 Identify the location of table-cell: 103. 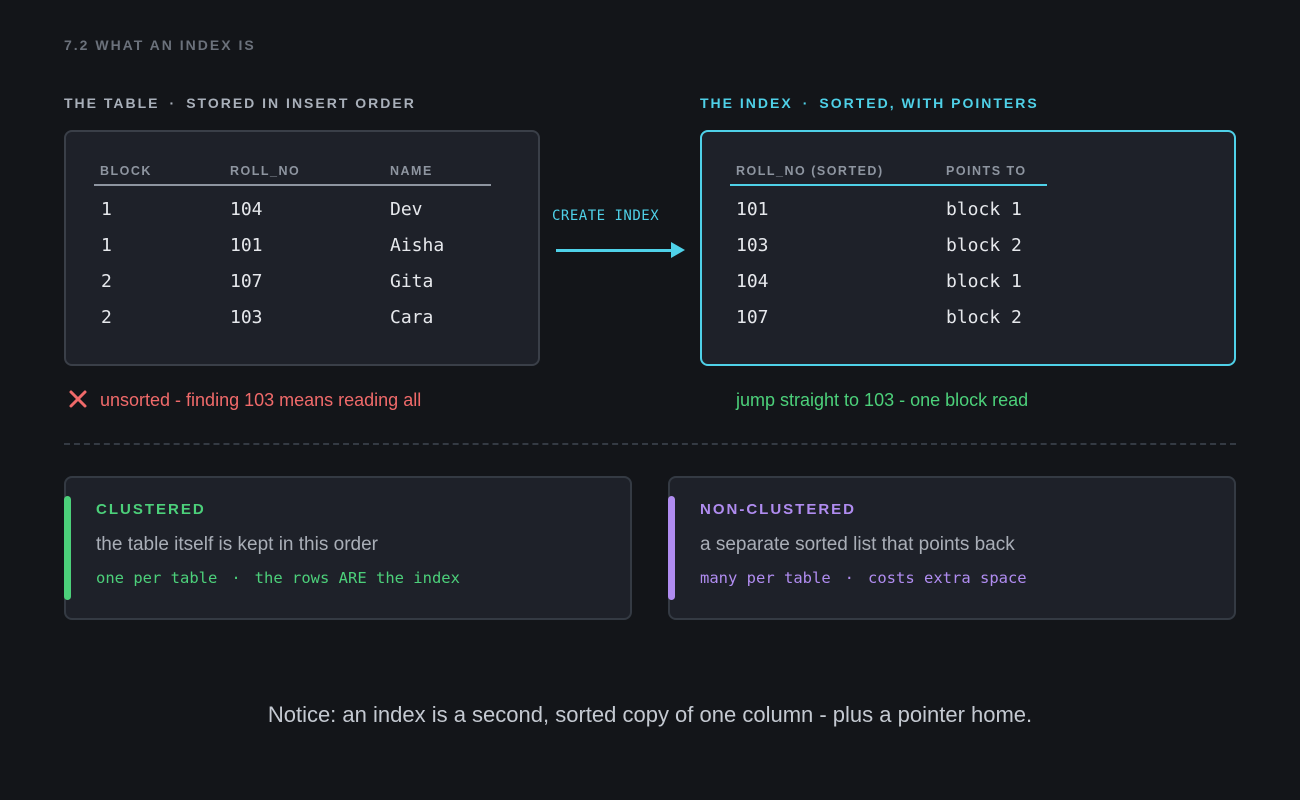
(246, 317).